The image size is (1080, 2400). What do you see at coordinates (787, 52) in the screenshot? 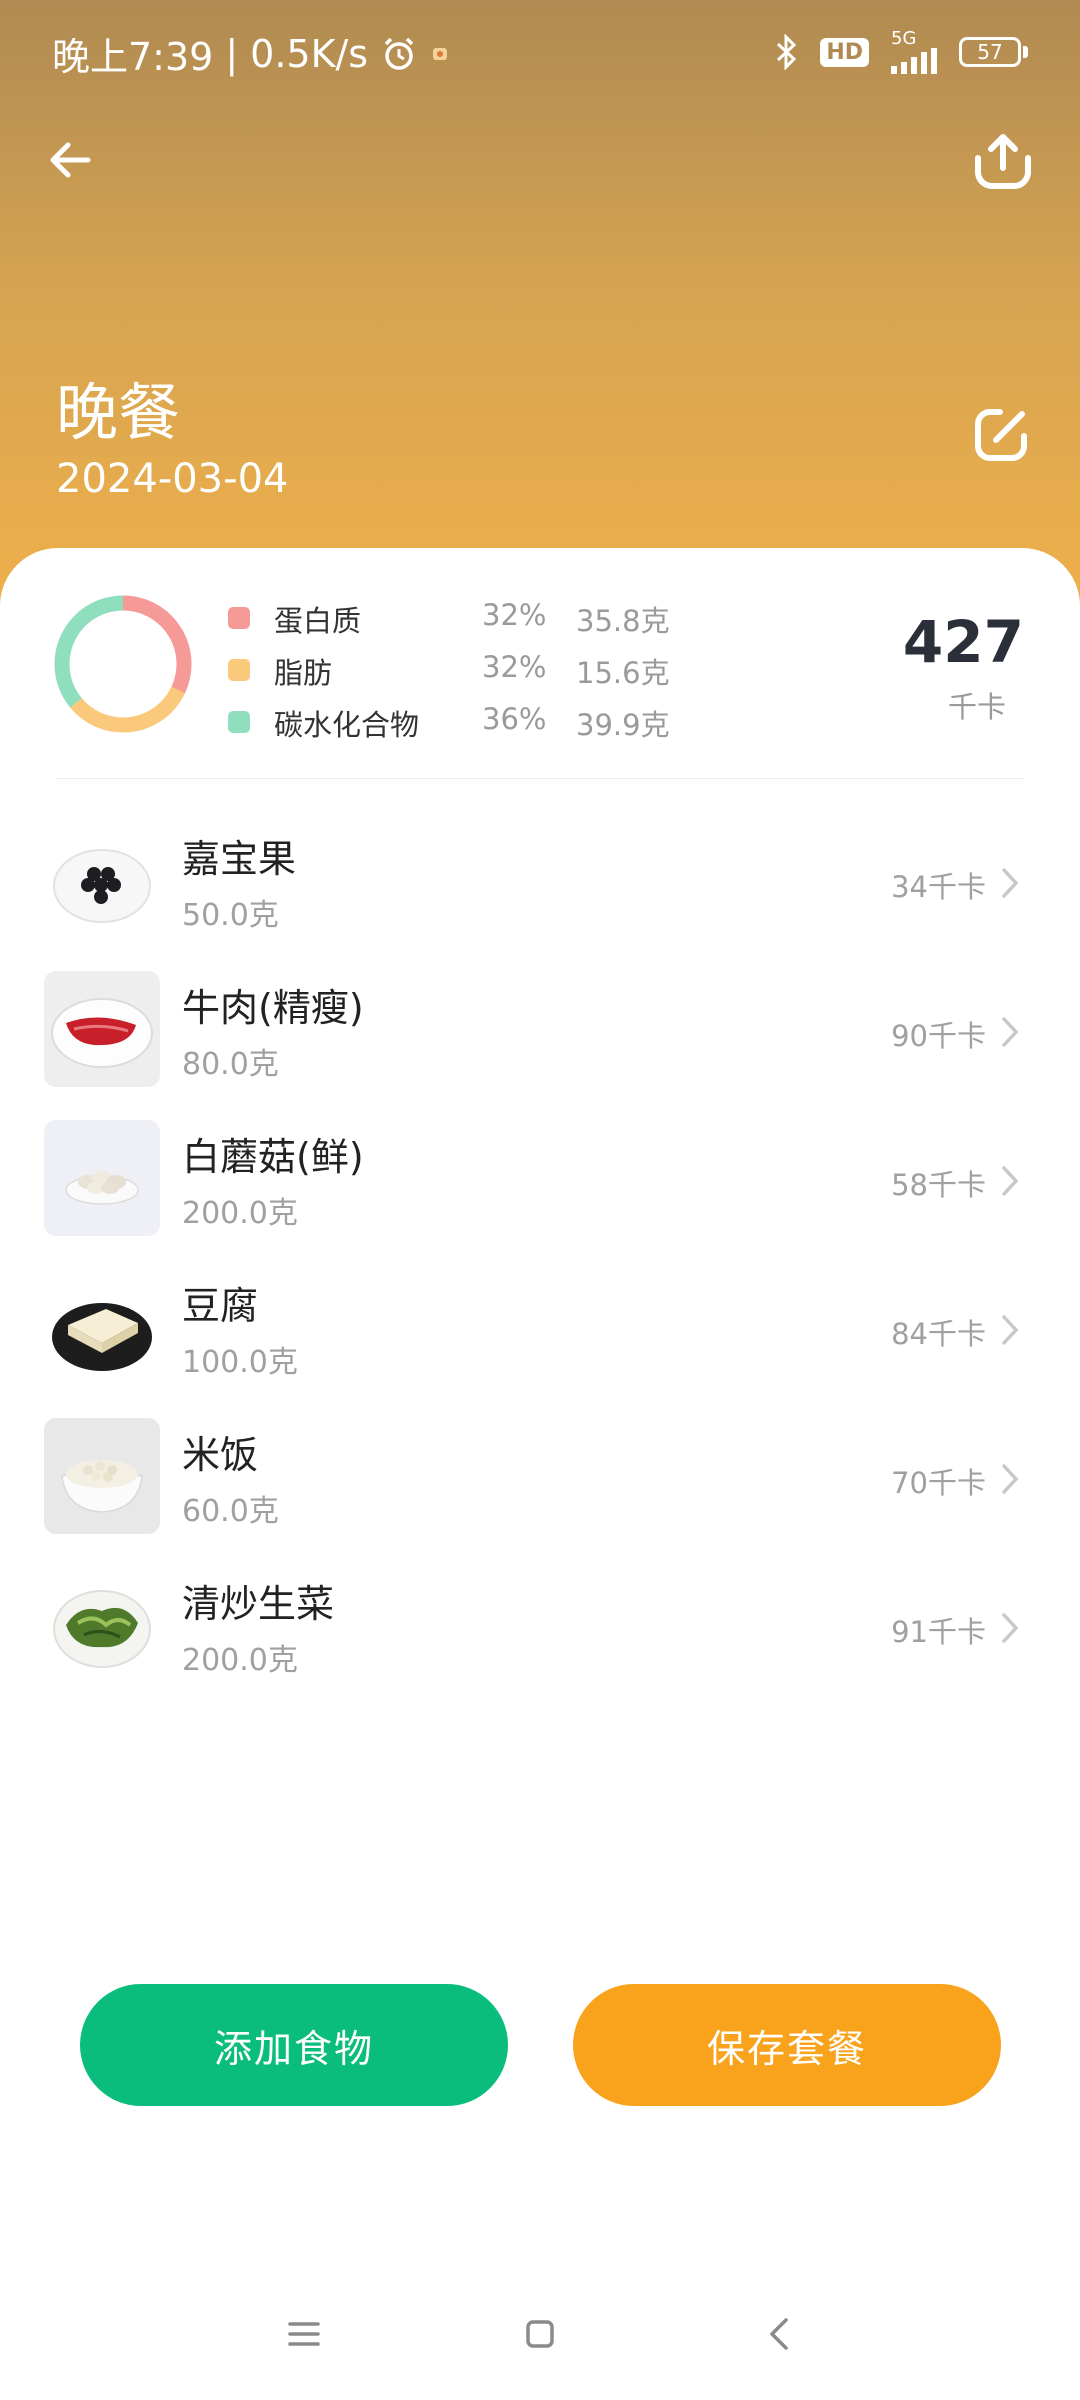
I see `bluetooth-icon` at bounding box center [787, 52].